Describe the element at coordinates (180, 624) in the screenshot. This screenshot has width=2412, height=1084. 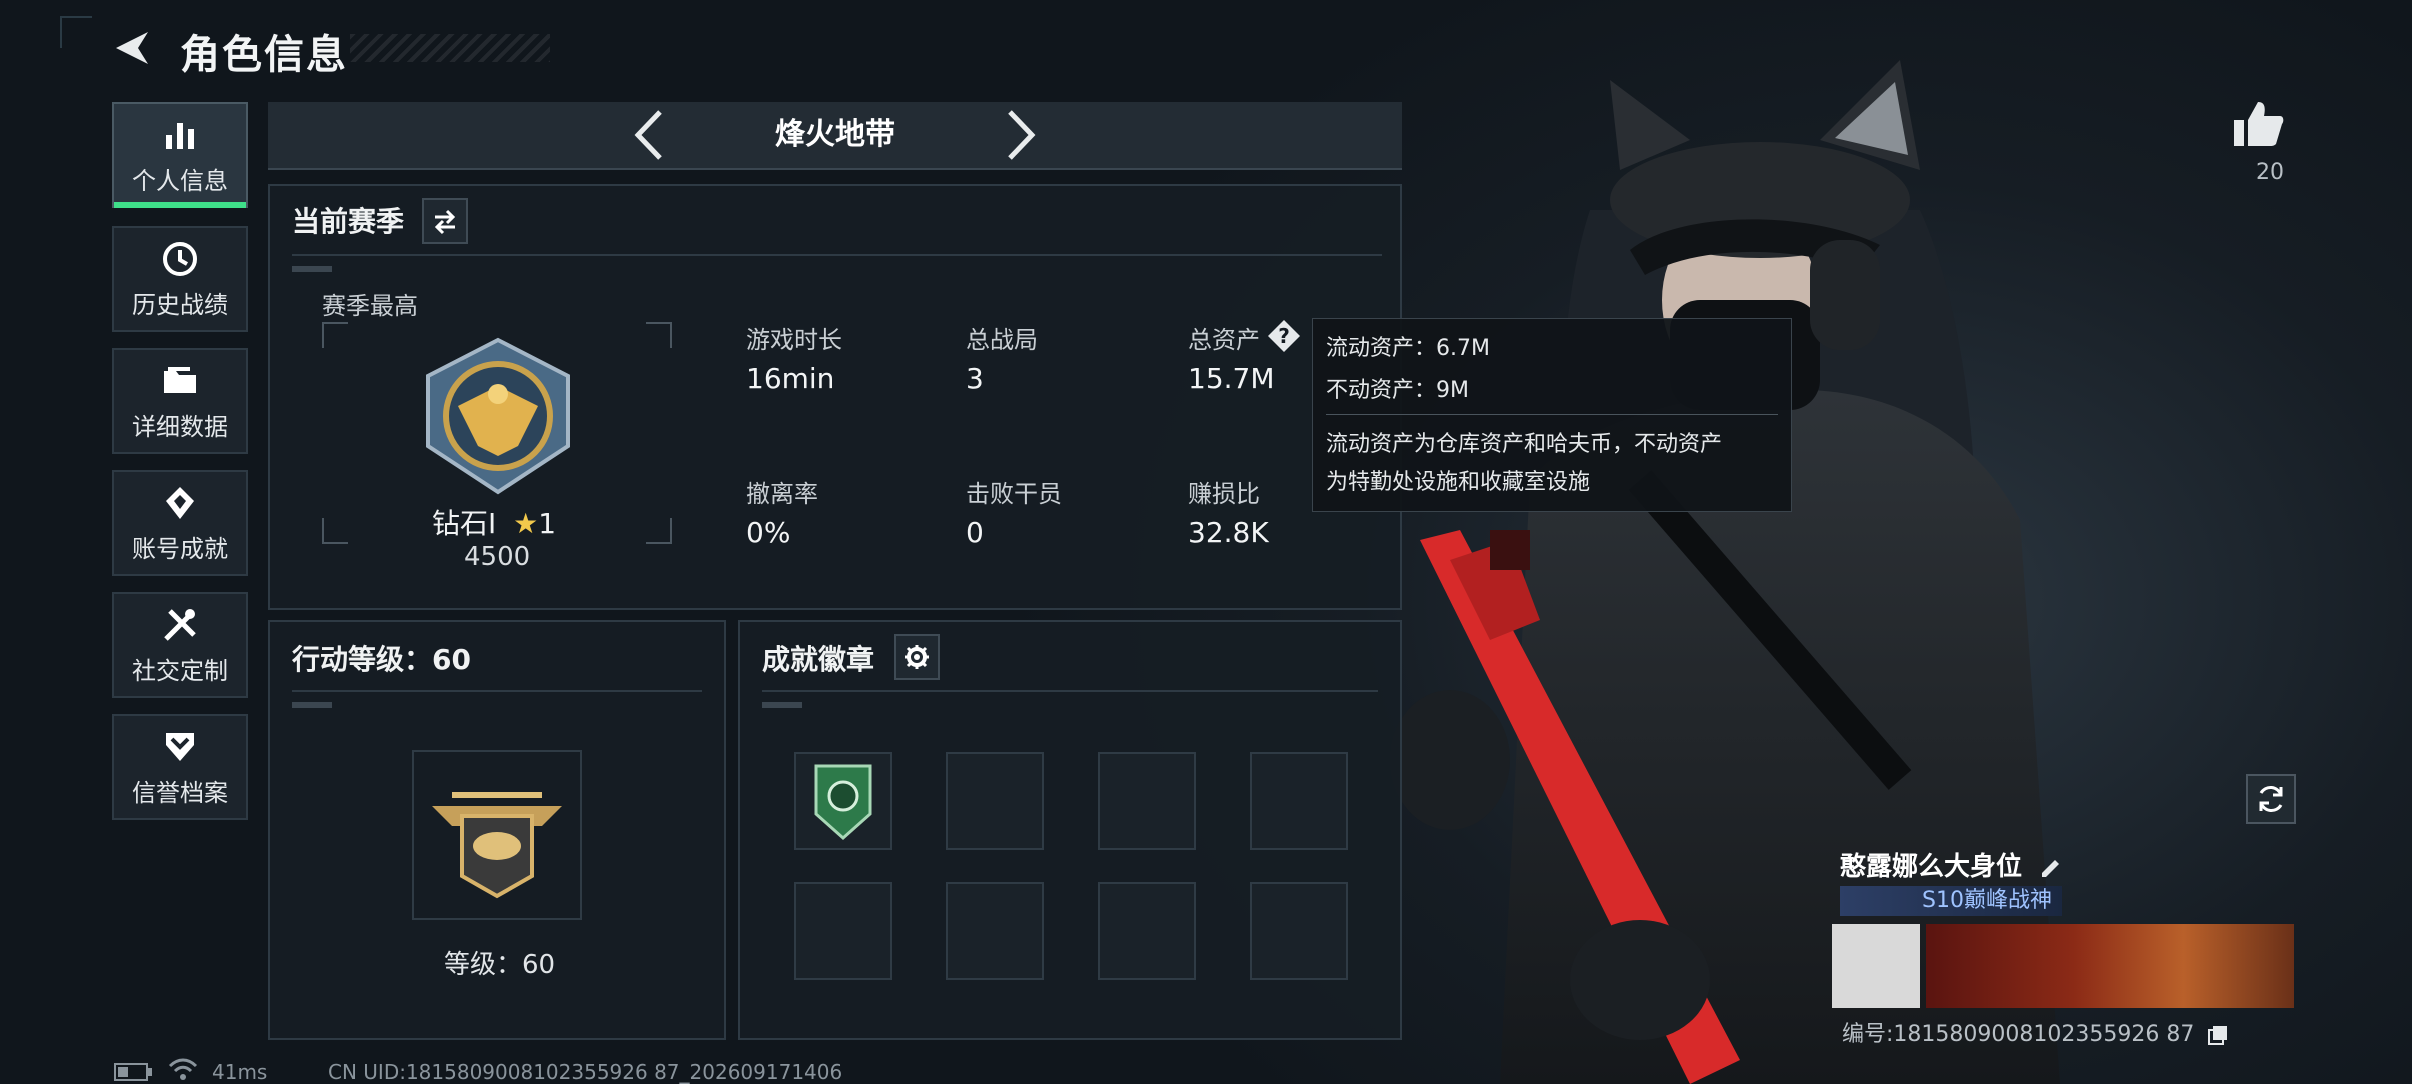
I see `tools-icon` at that location.